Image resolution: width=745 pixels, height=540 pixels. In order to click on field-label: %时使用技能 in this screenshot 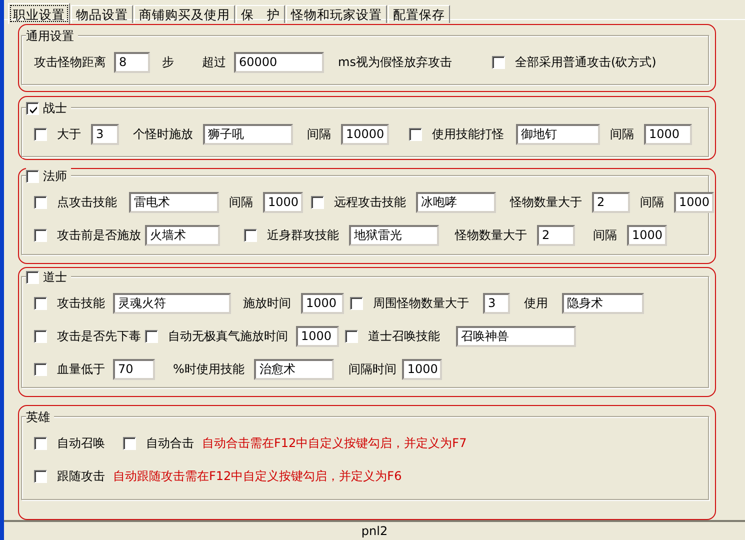, I will do `click(208, 369)`.